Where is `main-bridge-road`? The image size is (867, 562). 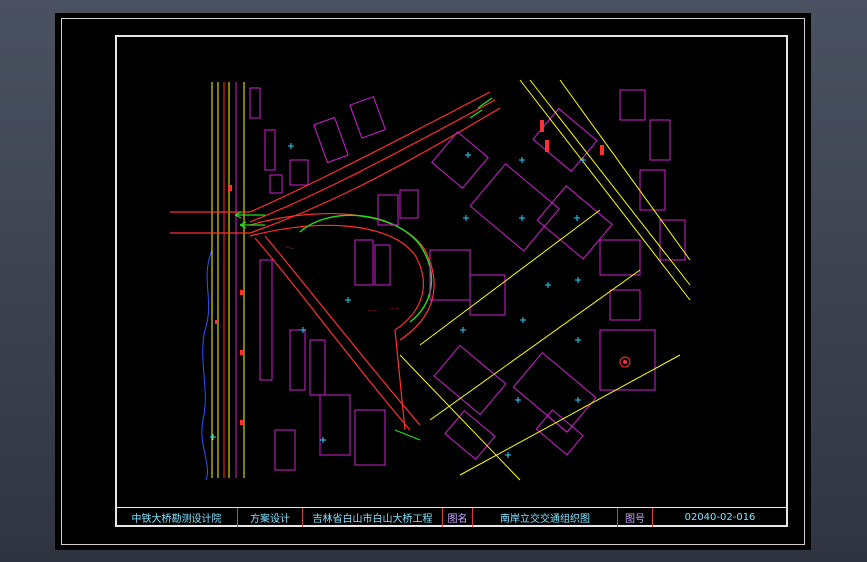 main-bridge-road is located at coordinates (335, 162).